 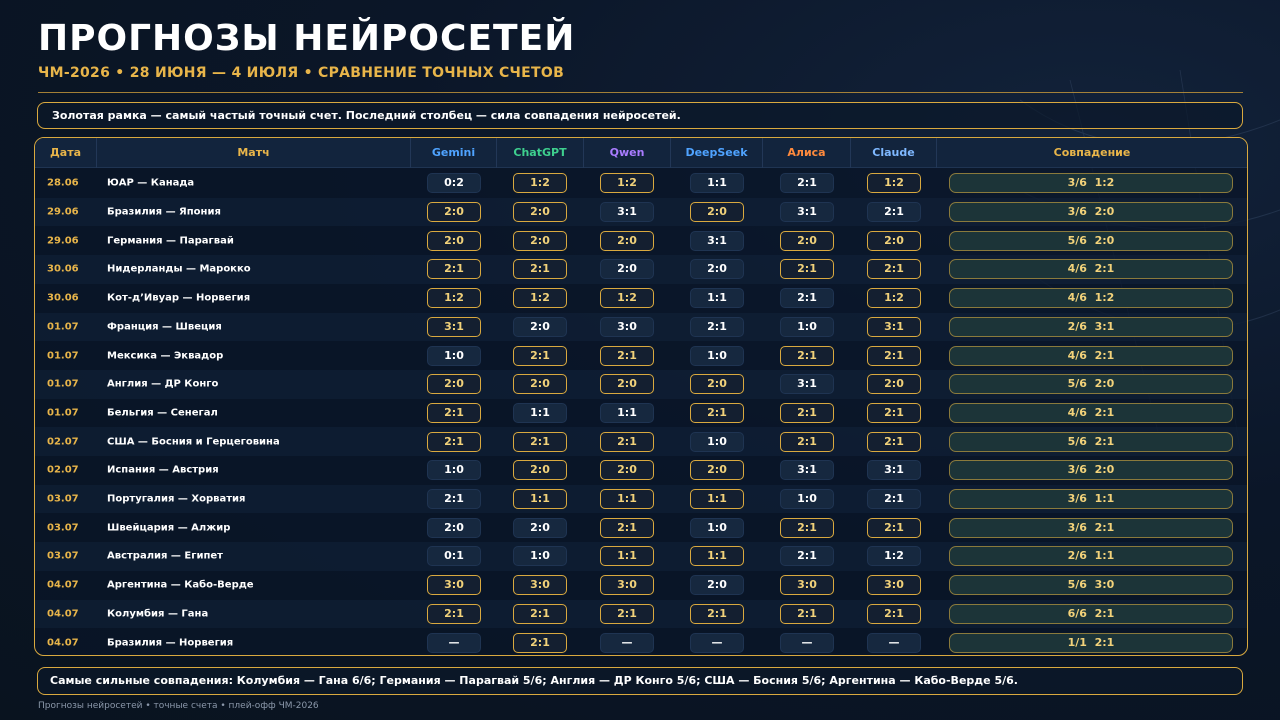 I want to click on score-qwen: 1:1, so click(x=627, y=556).